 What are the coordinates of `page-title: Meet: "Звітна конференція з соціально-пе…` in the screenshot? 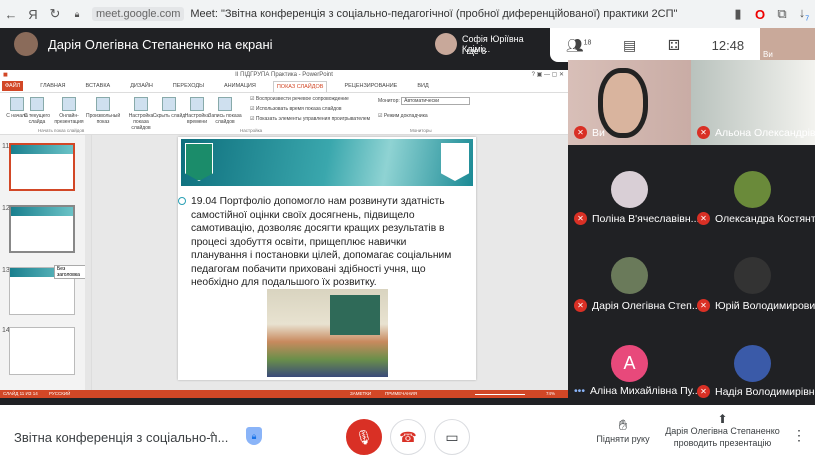 It's located at (434, 14).